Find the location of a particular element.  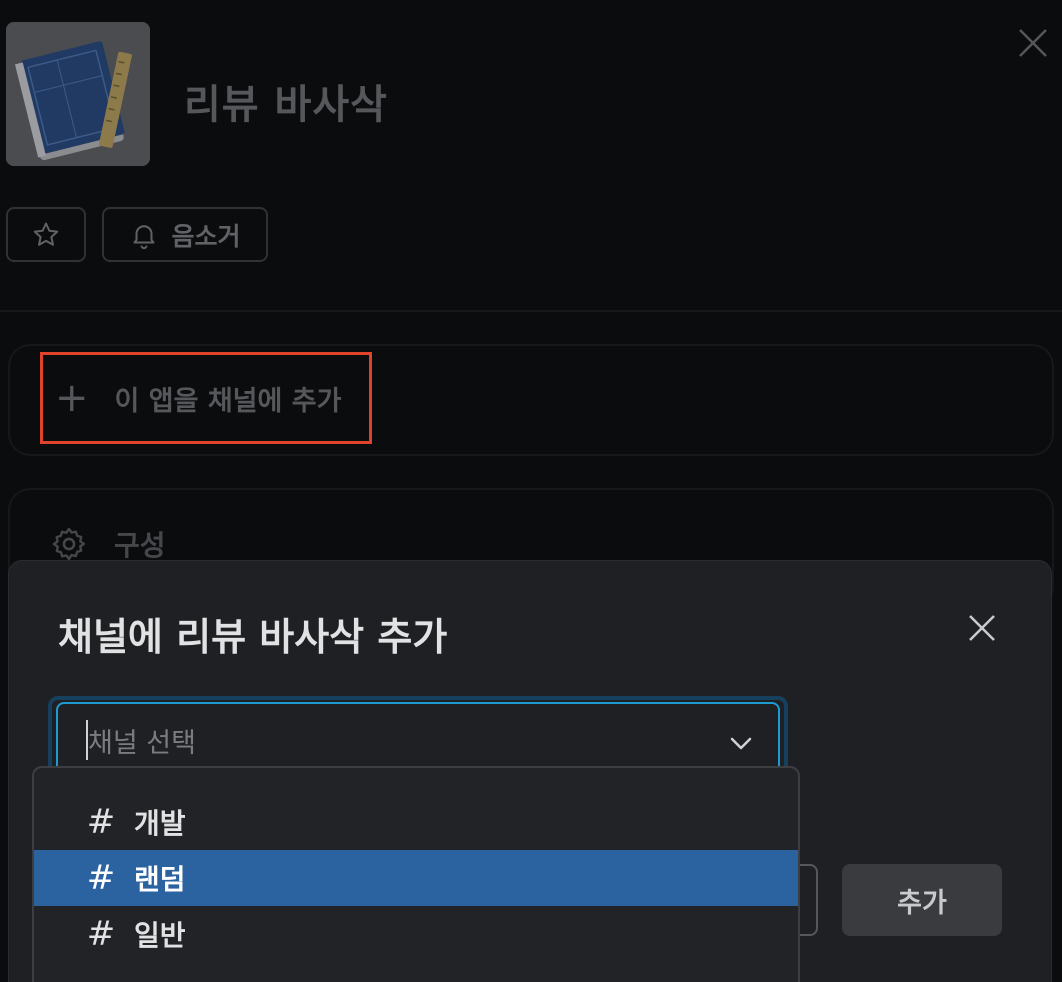

plus-icon: + is located at coordinates (72, 398).